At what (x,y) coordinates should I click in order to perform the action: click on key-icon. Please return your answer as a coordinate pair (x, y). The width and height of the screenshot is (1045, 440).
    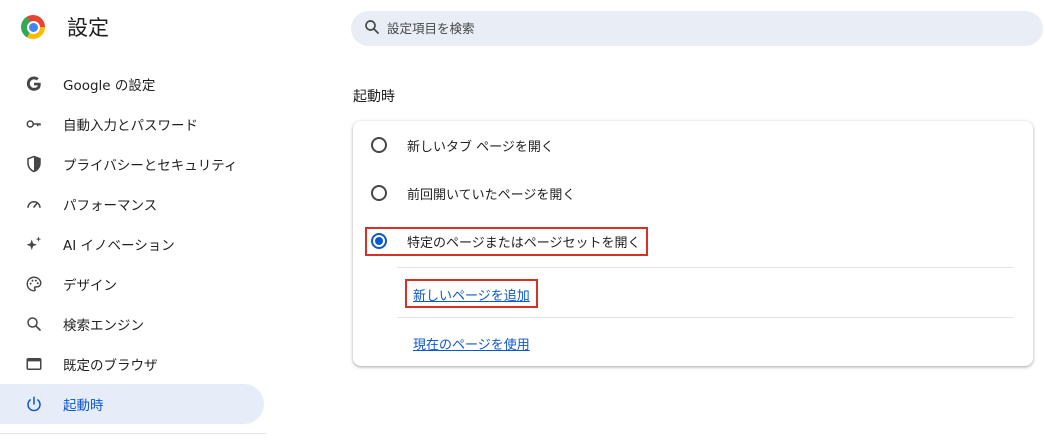
    Looking at the image, I should click on (34, 124).